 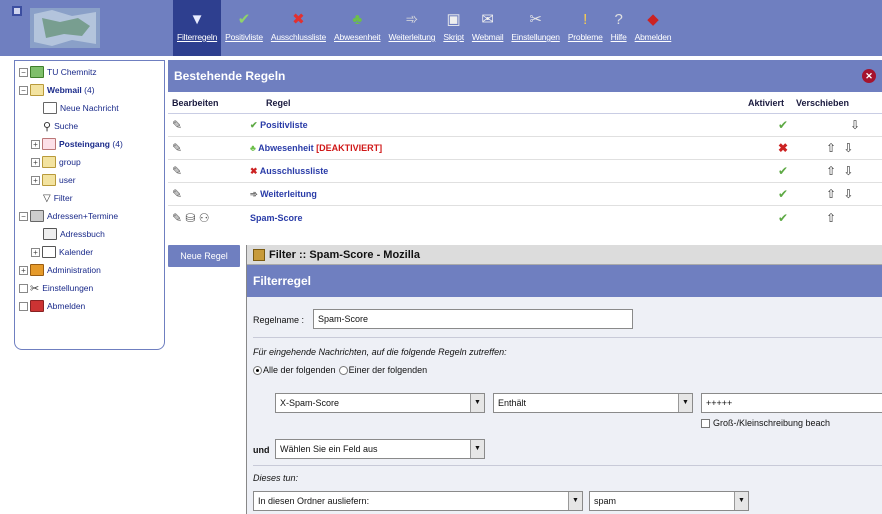 I want to click on action-label: Dieses tun:, so click(x=276, y=478).